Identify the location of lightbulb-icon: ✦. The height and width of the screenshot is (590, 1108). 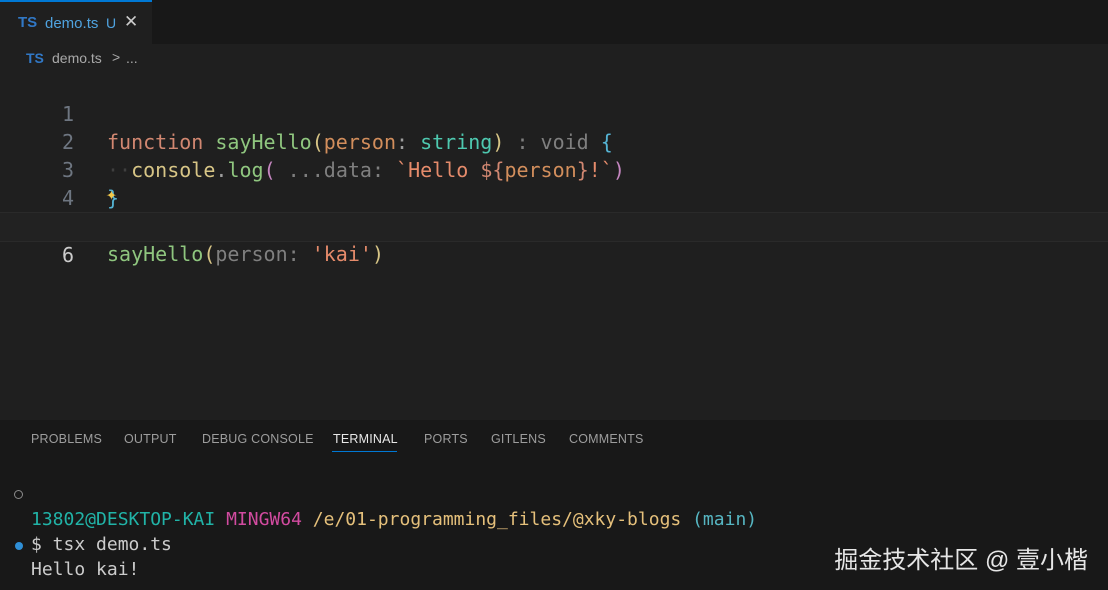
(111, 194).